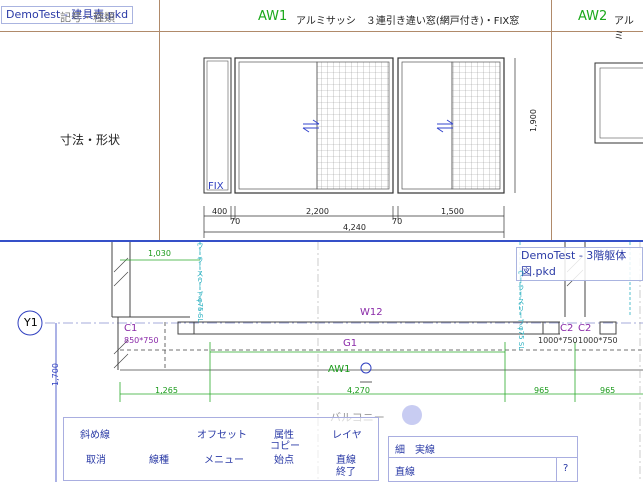 This screenshot has width=643, height=482. Describe the element at coordinates (339, 369) in the screenshot. I see `window-label-aw1: AW1` at that location.